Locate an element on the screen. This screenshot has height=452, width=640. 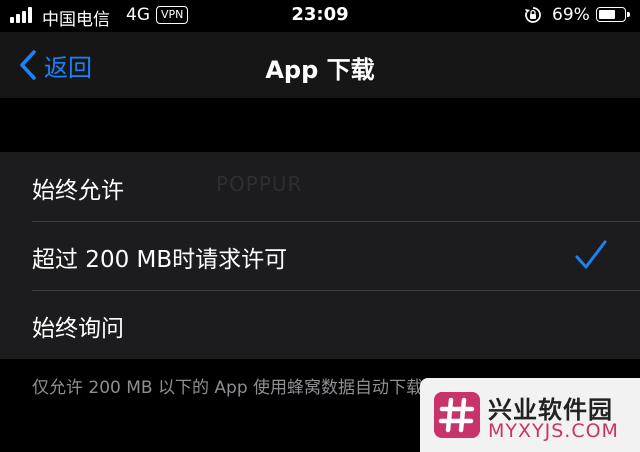
status-bar: 中国电信 4G VPN 23:09 69% is located at coordinates (320, 16).